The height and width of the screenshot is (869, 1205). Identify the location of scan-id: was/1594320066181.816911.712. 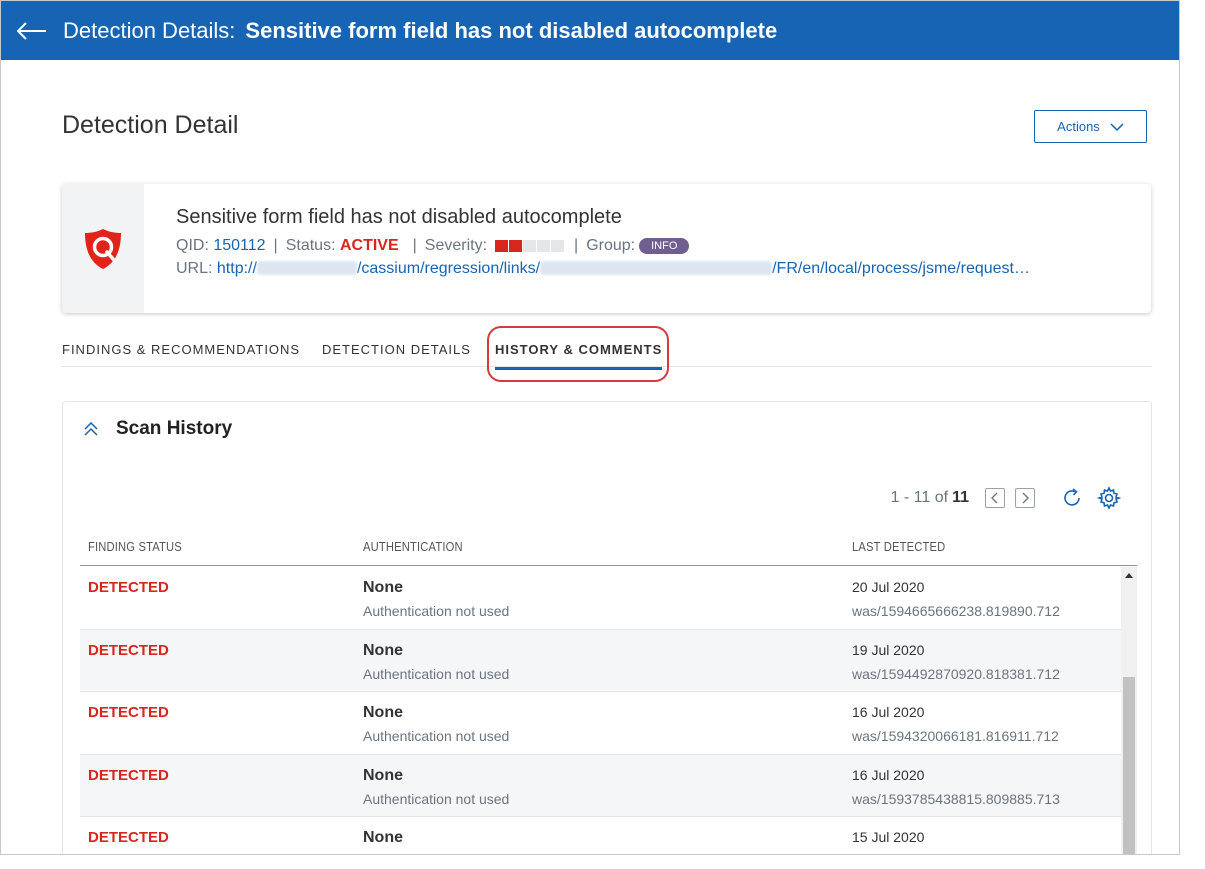
(955, 736).